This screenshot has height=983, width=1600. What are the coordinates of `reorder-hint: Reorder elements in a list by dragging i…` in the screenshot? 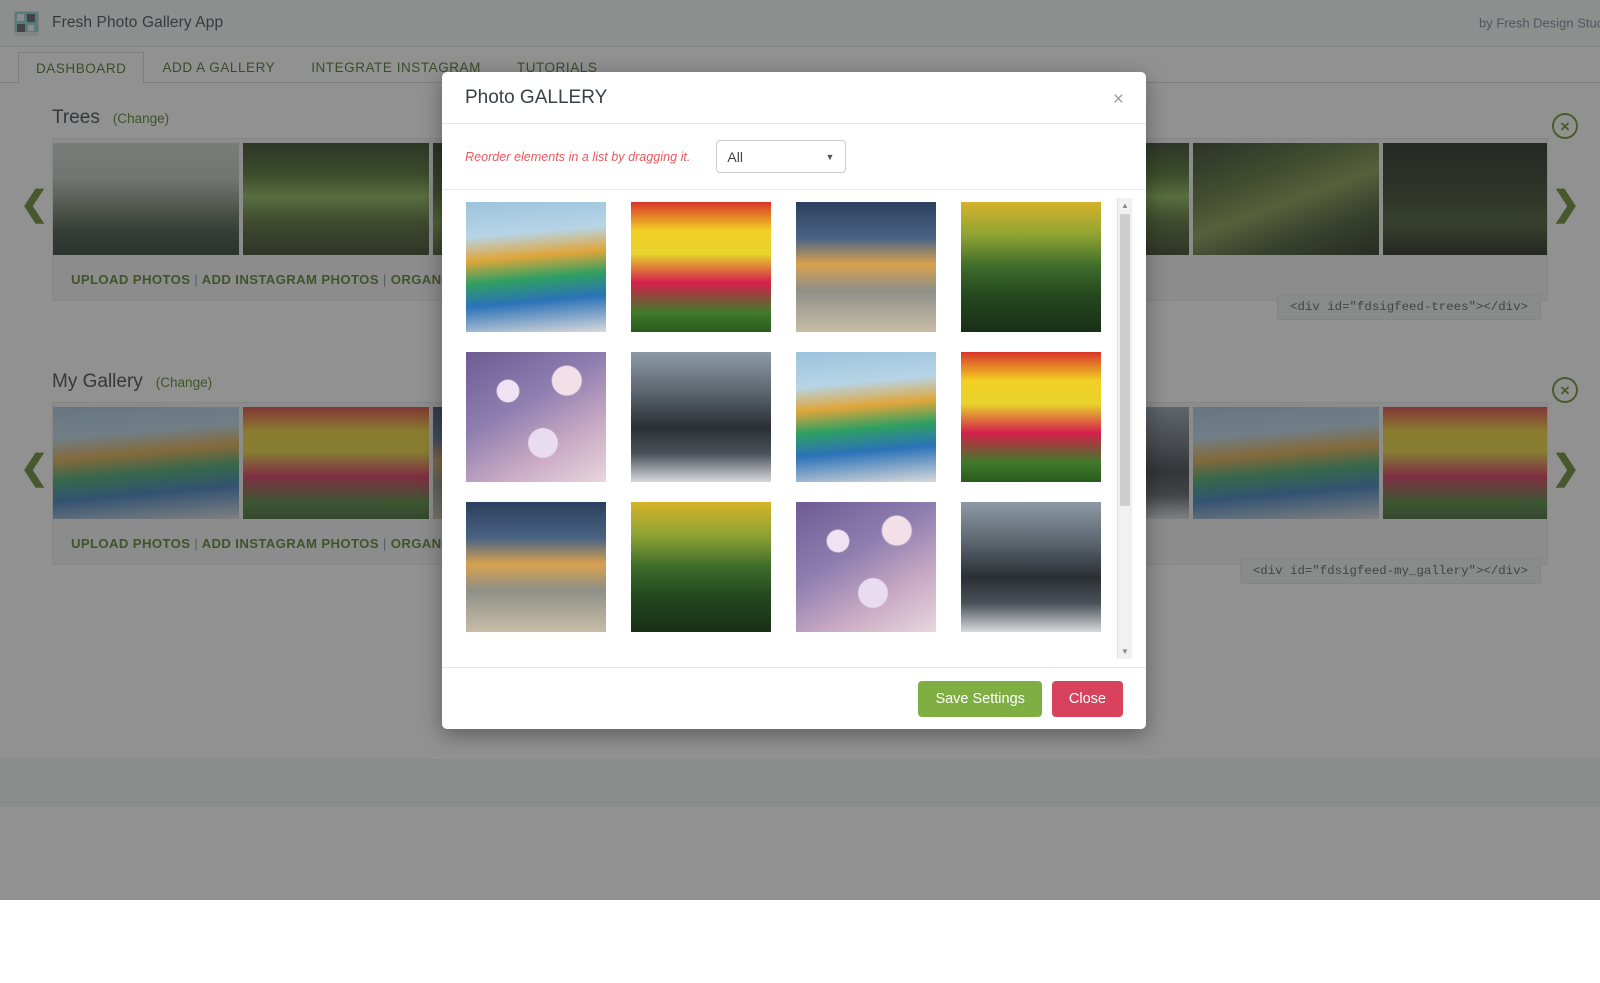 It's located at (578, 156).